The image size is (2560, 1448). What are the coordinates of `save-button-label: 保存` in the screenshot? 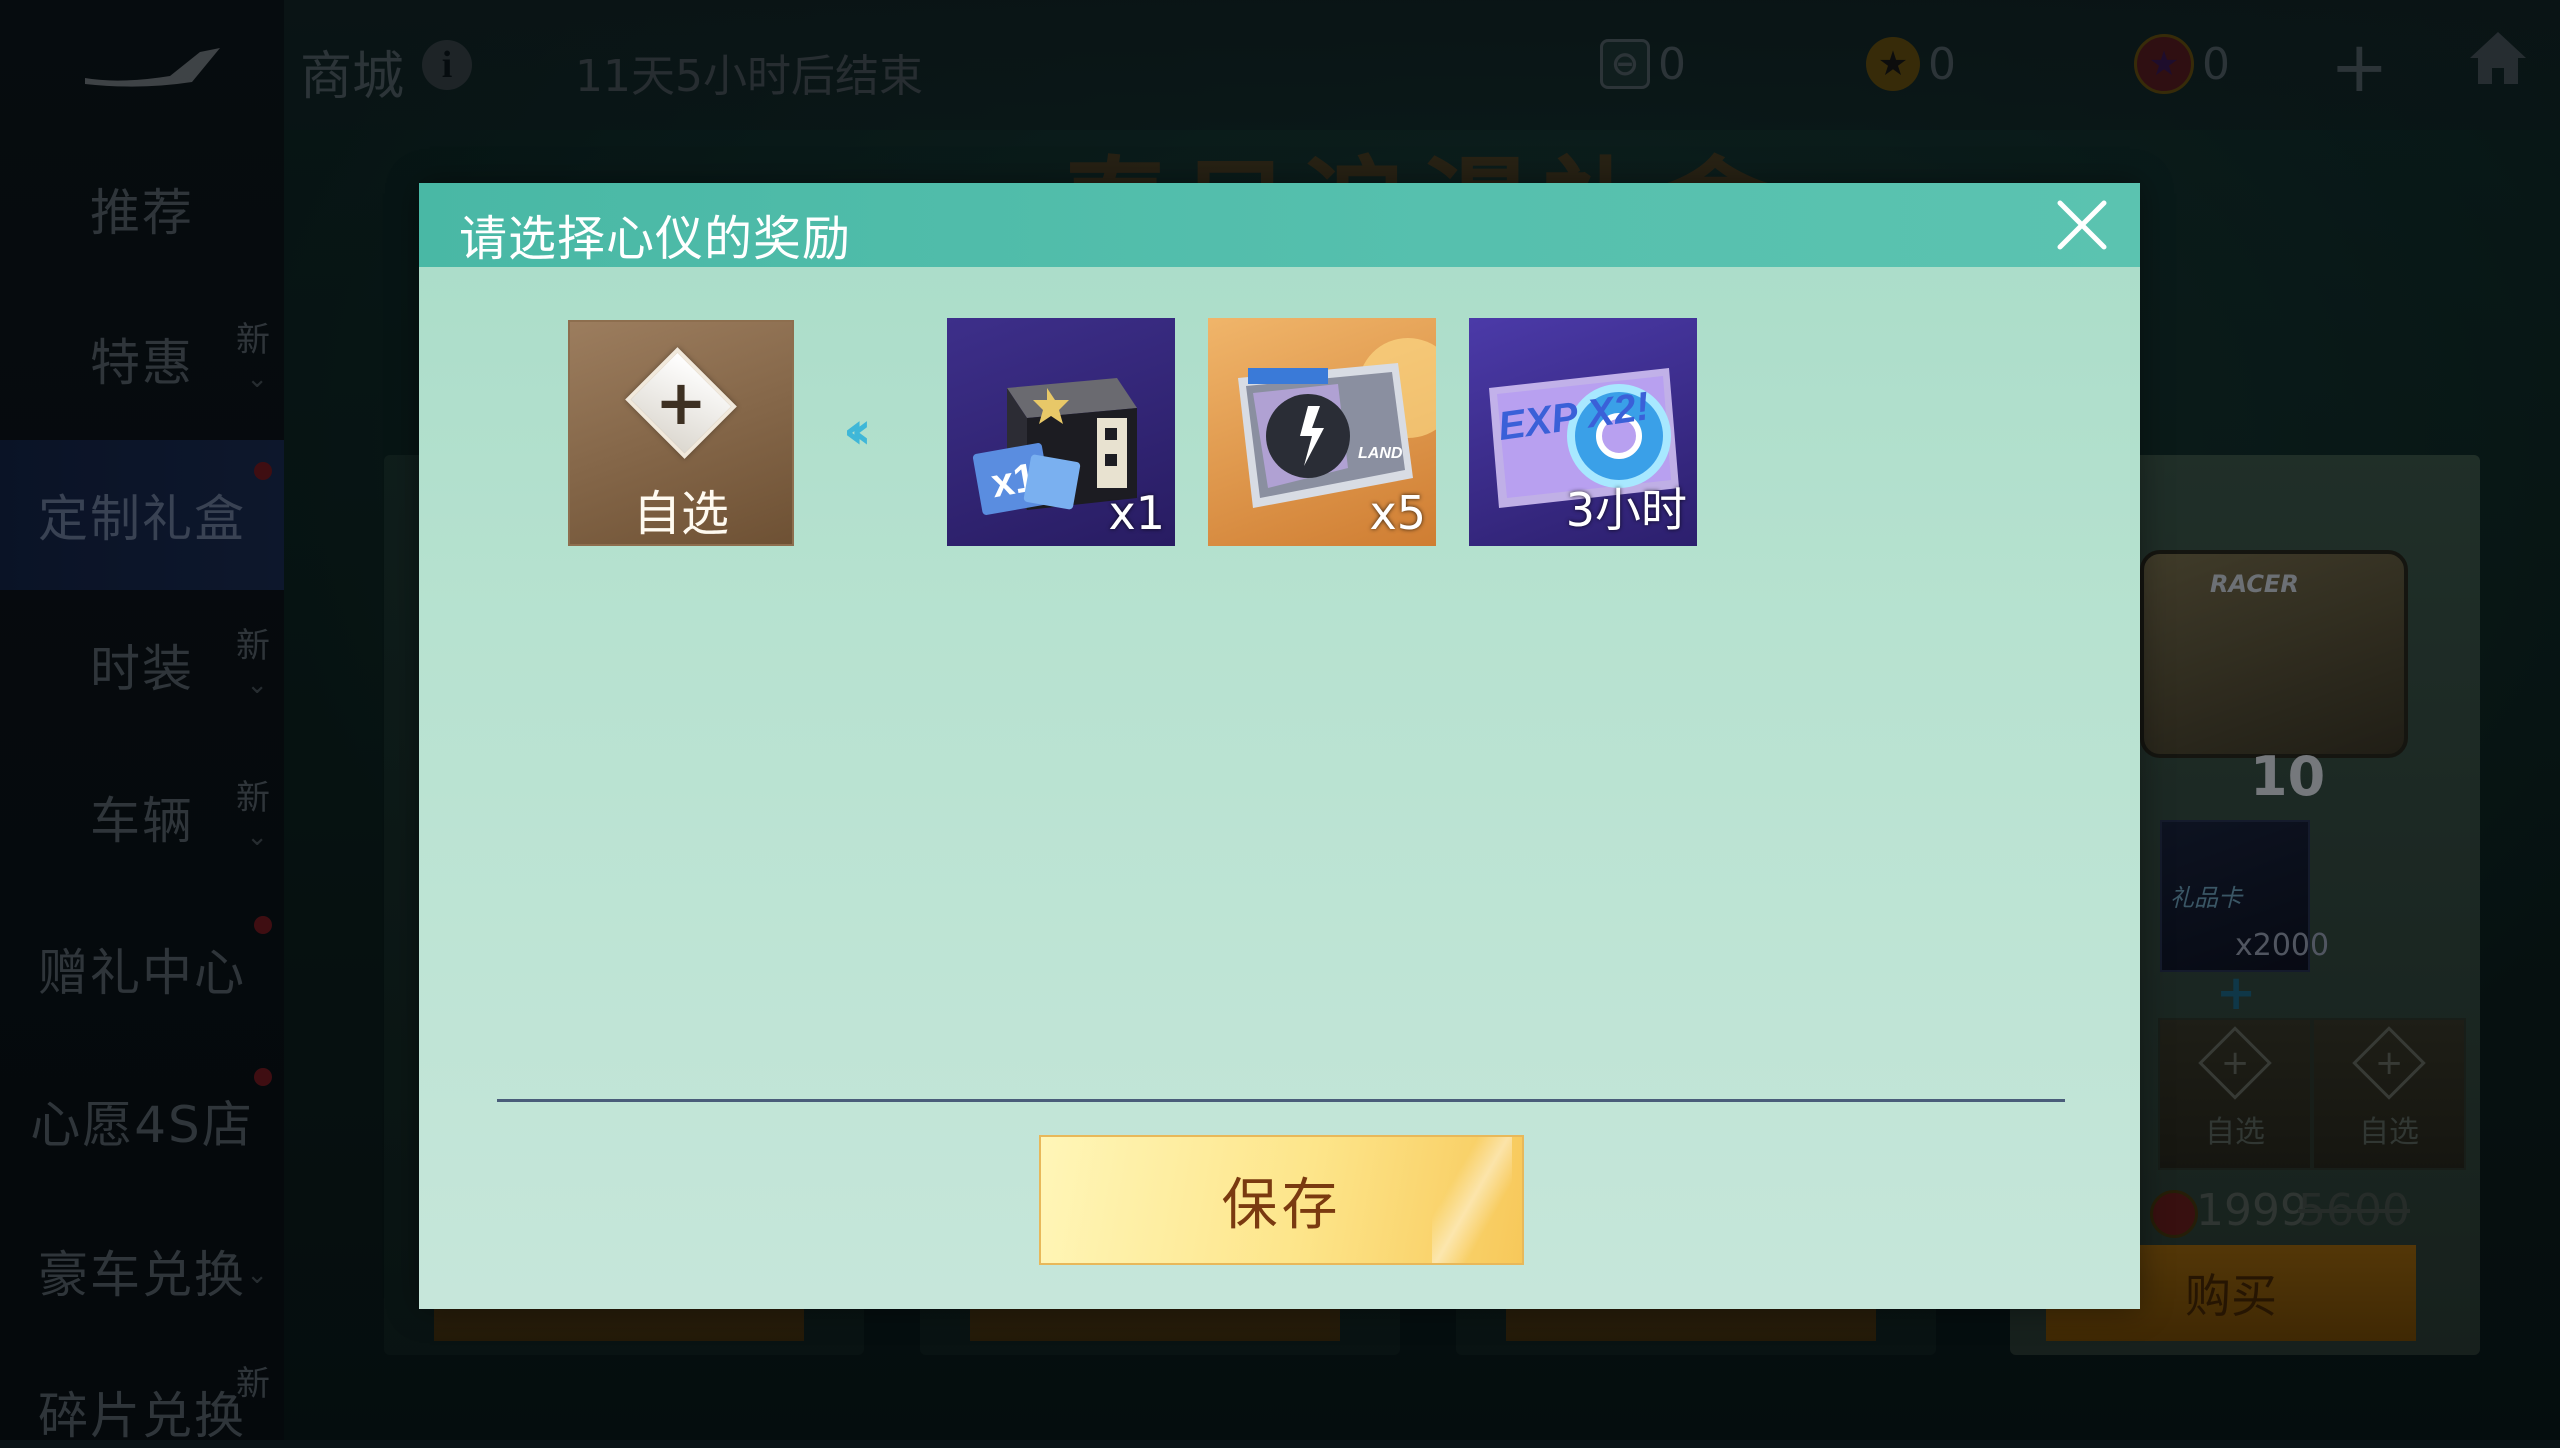 It's located at (1281, 1205).